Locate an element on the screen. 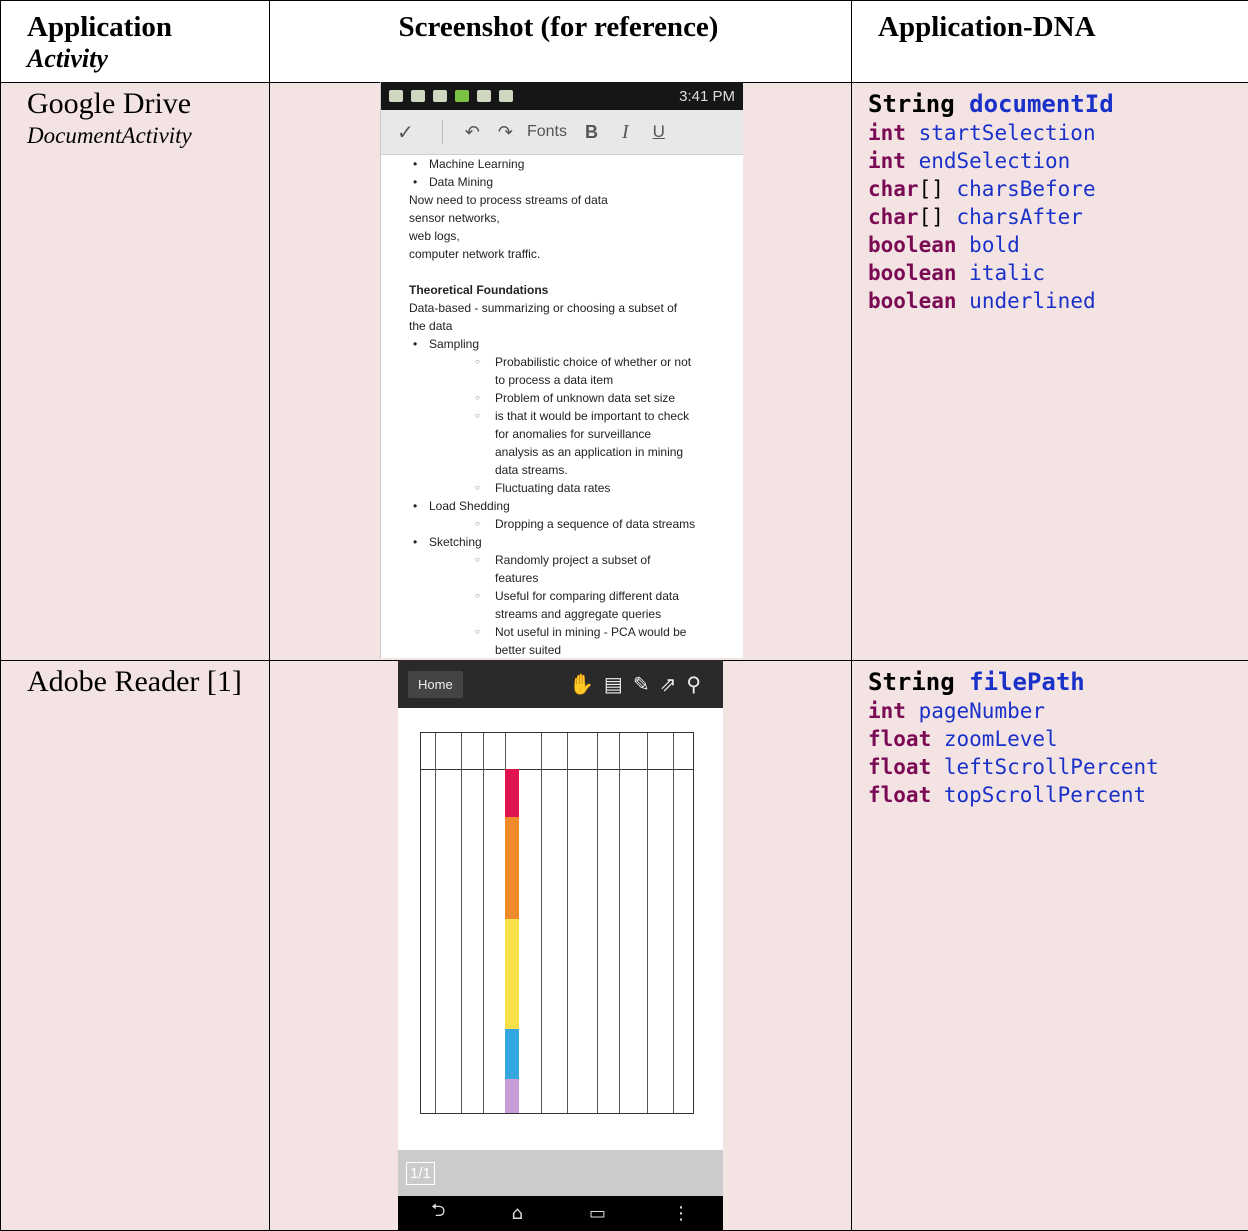  page-indicator: 1/1 is located at coordinates (420, 1173).